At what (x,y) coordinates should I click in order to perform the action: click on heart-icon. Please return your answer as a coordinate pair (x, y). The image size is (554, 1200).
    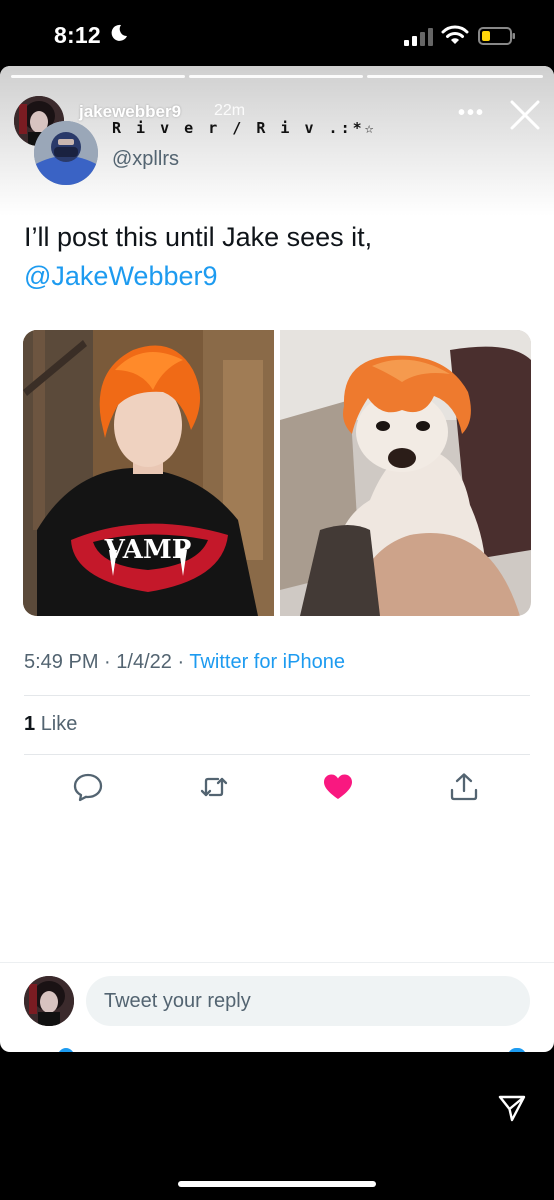
    Looking at the image, I should click on (338, 787).